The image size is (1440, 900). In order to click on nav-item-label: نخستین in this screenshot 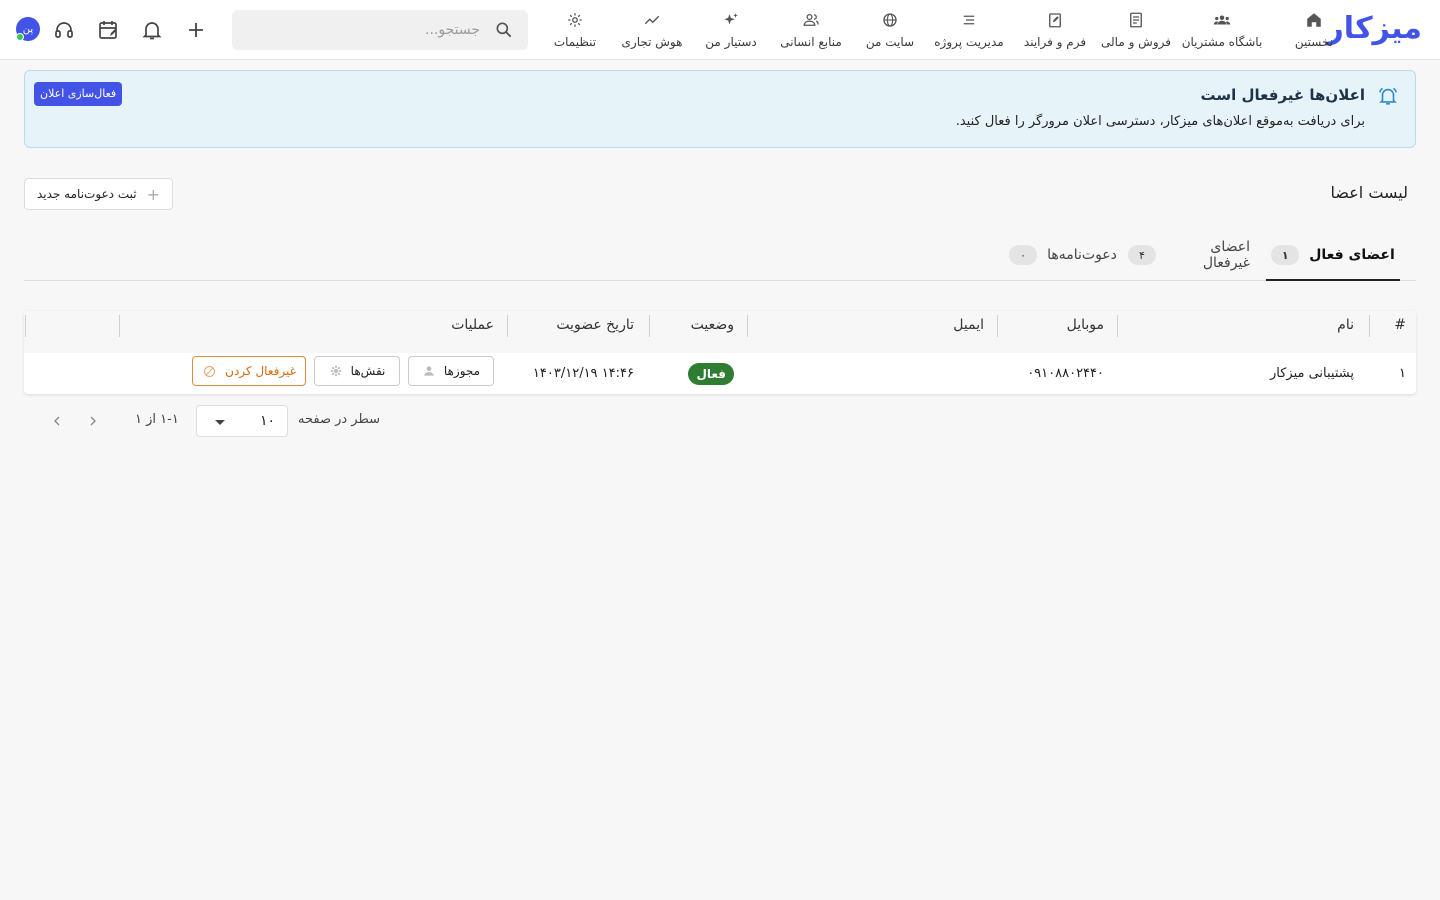, I will do `click(1314, 42)`.